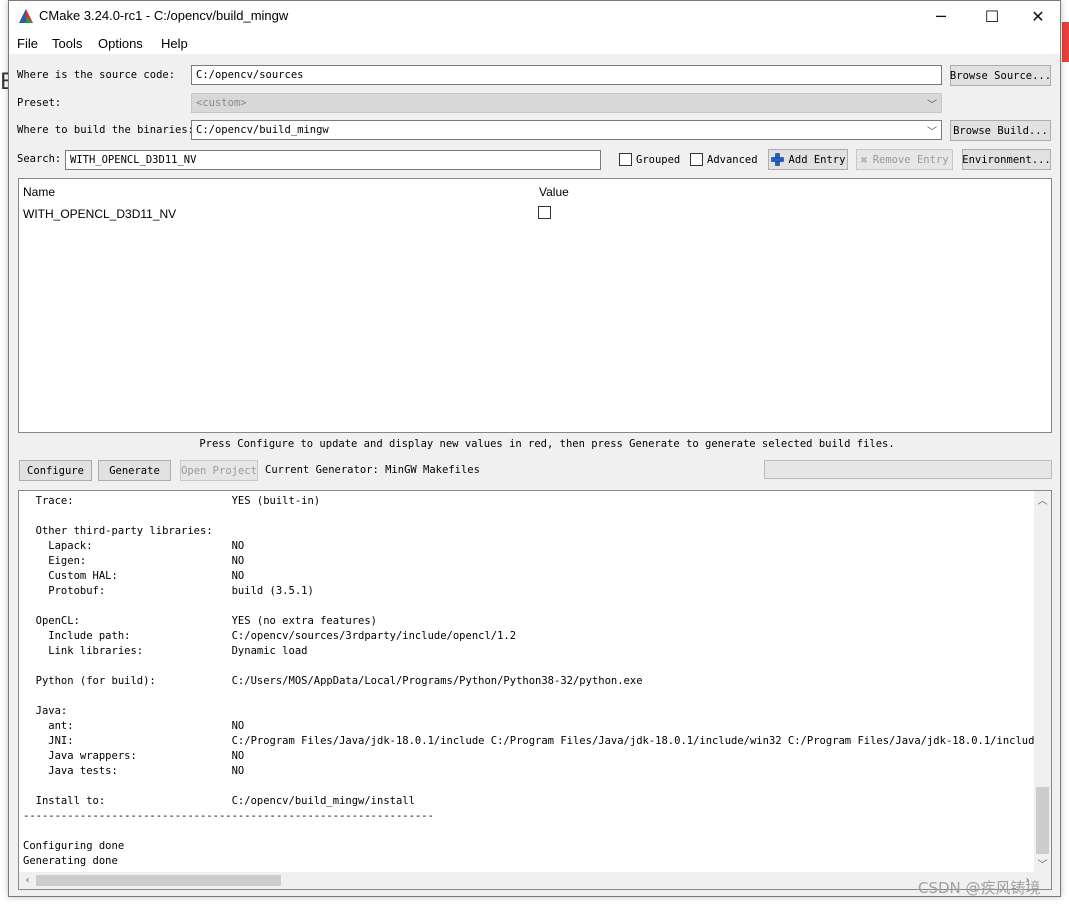 The height and width of the screenshot is (906, 1069). Describe the element at coordinates (566, 103) in the screenshot. I see `preset-combo: <custom> ﹀` at that location.